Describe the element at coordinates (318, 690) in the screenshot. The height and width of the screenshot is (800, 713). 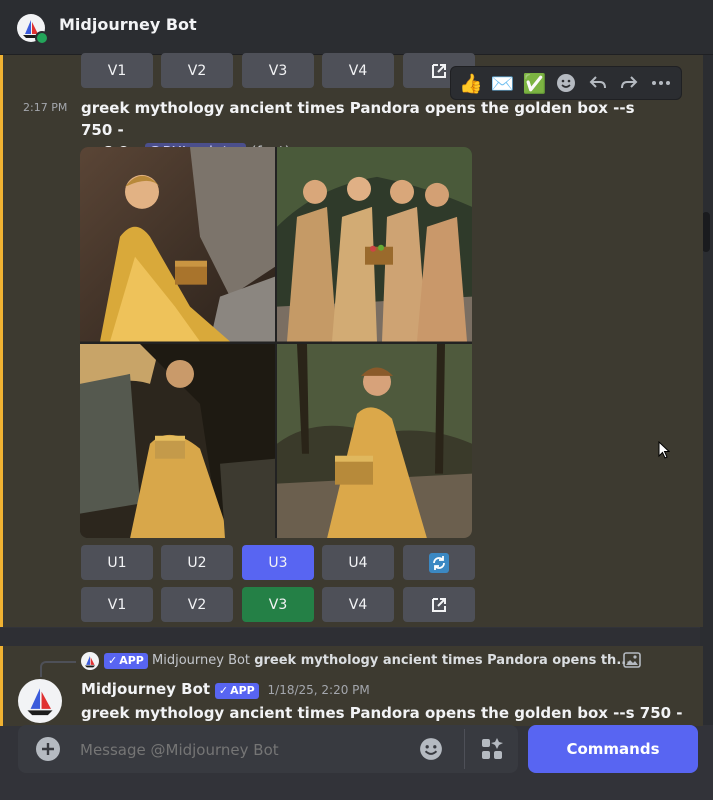
I see `message-2-time: 1/18/25, 2:20 PM` at that location.